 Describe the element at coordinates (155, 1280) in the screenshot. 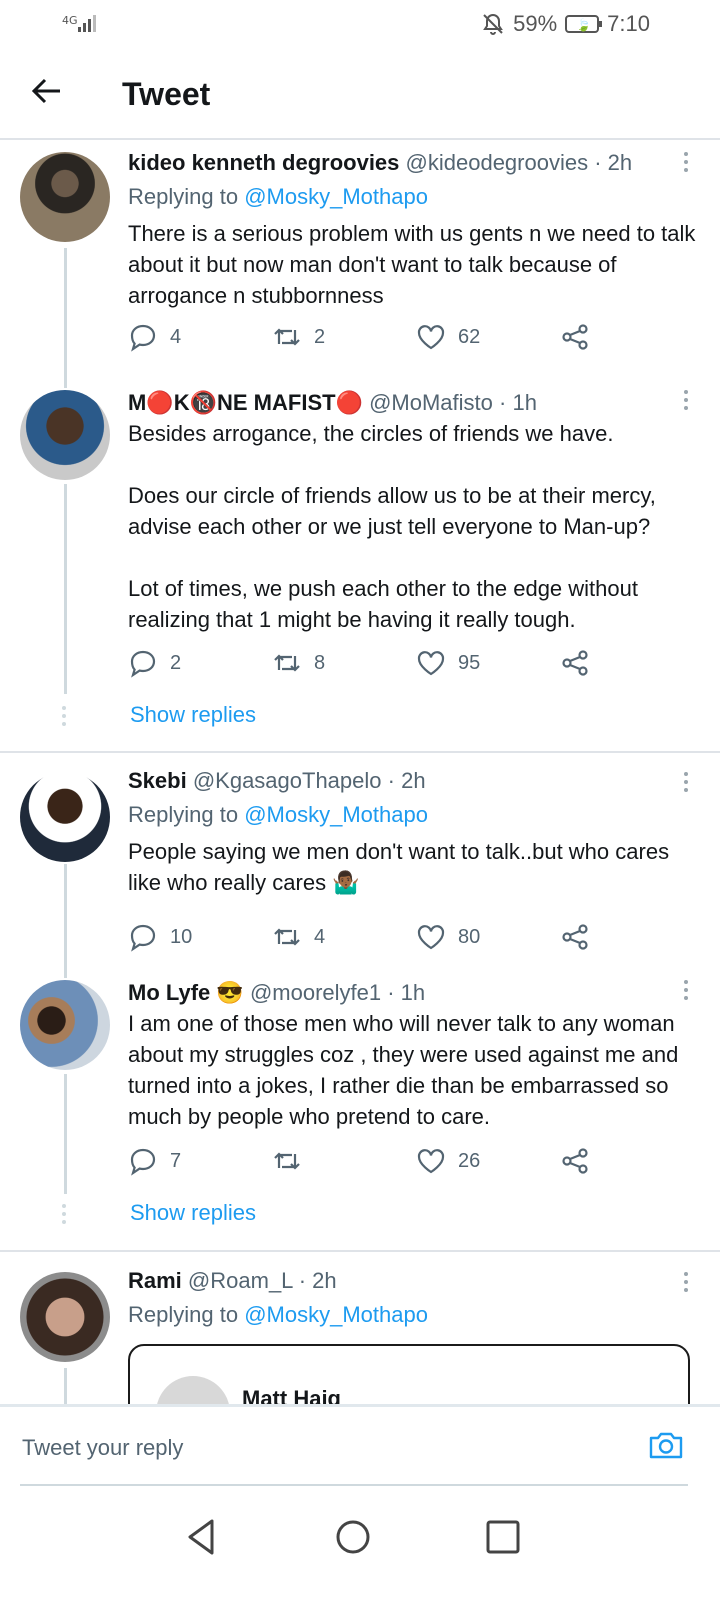

I see `display-name: Rami` at that location.